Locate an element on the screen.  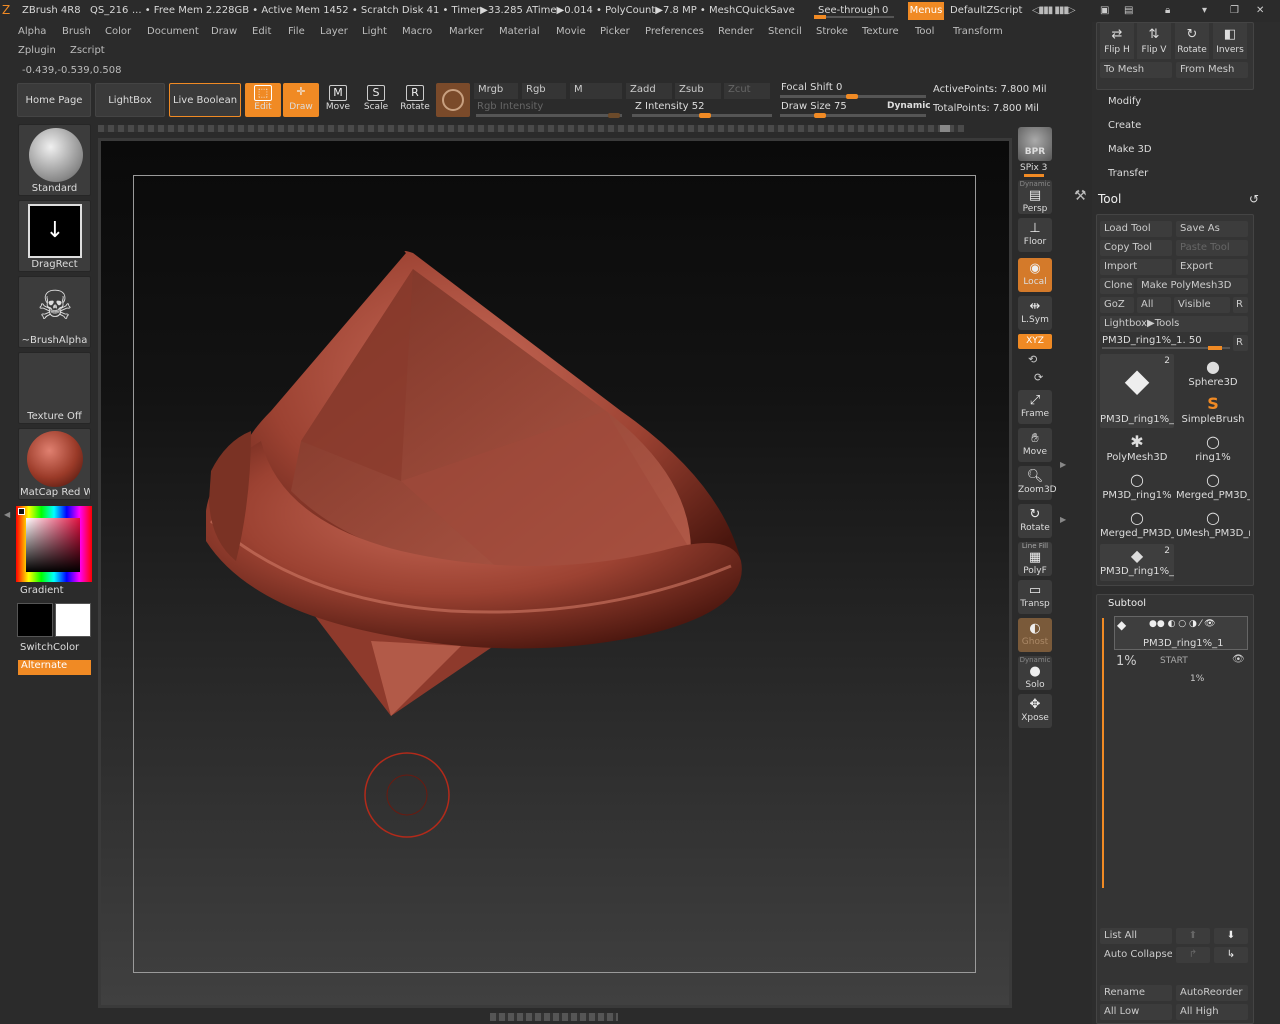
flip-h-button: ⇄ Flip H is located at coordinates (1117, 41).